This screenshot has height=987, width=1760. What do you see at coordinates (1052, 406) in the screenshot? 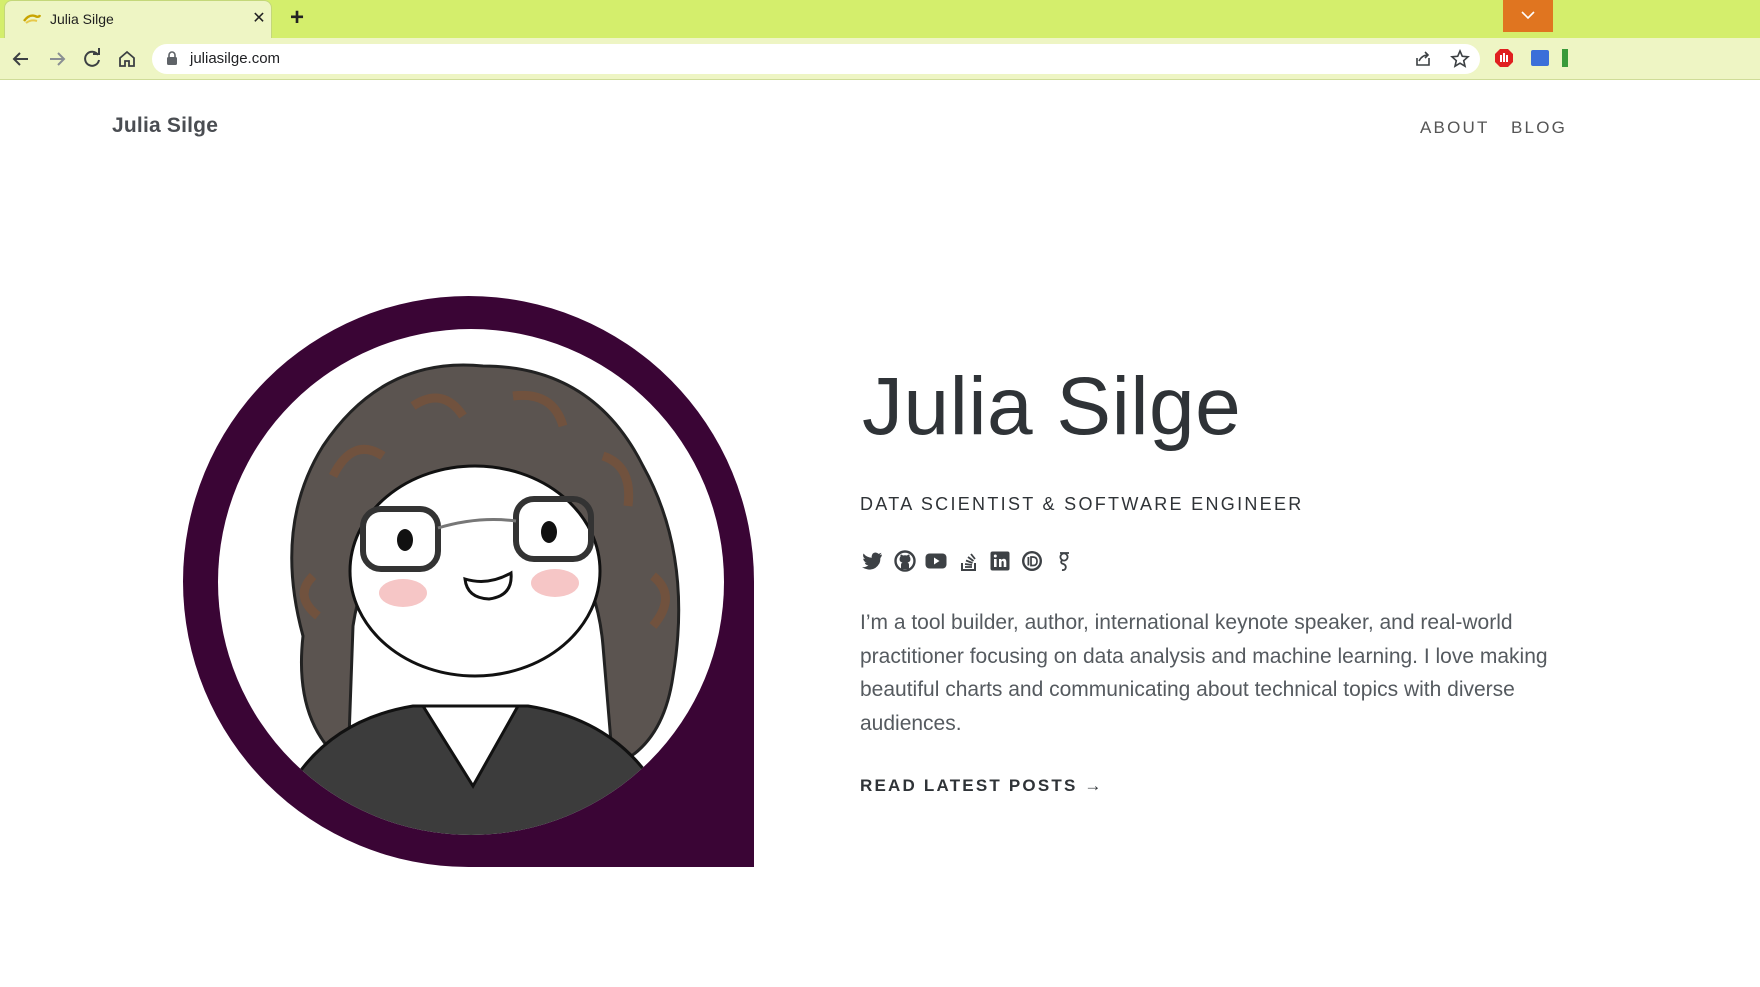
I see `hero-name: Julia Silge` at bounding box center [1052, 406].